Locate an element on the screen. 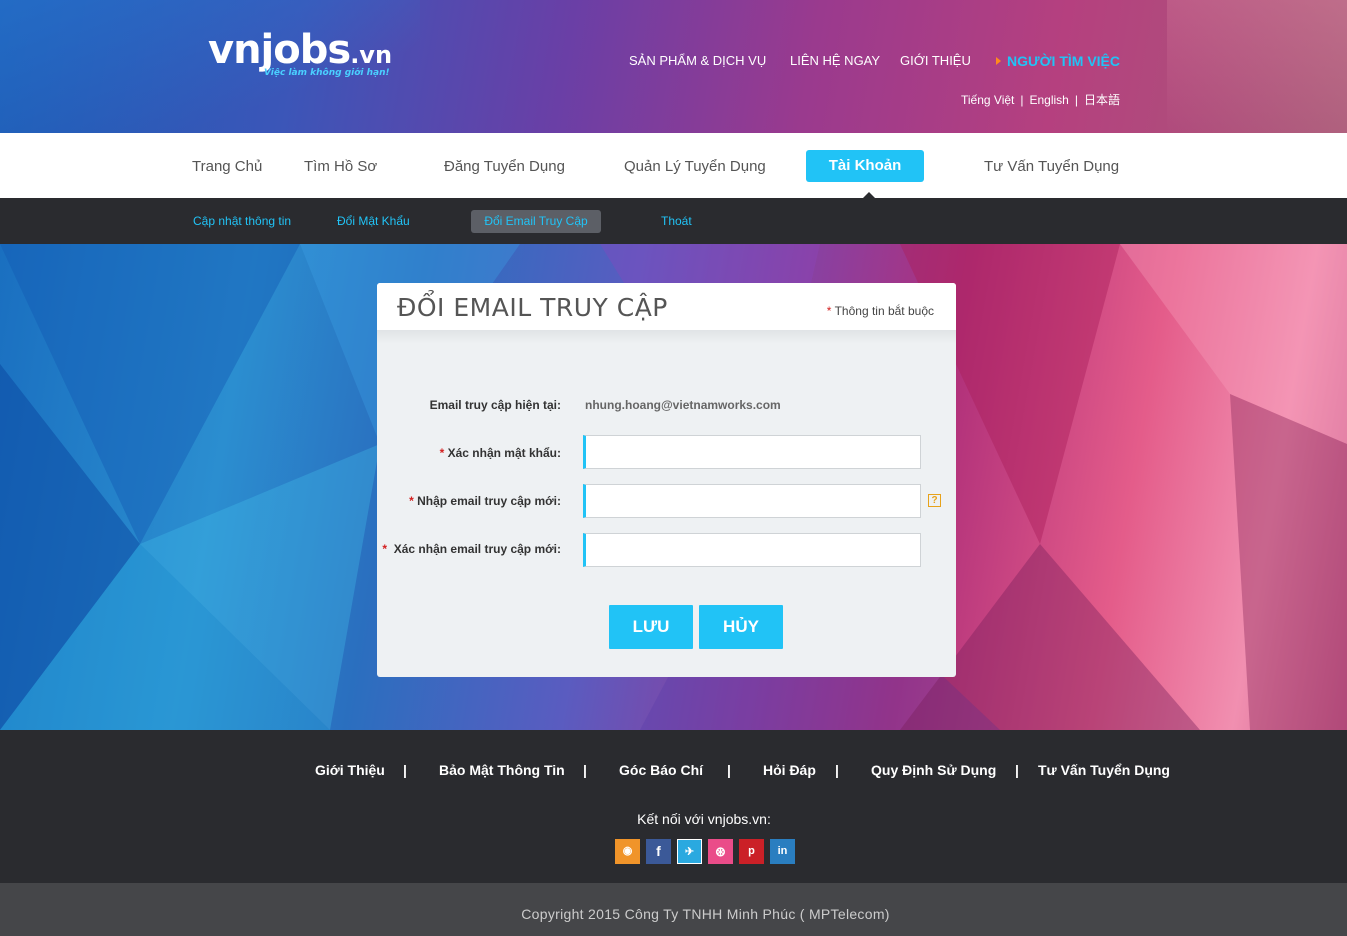 The width and height of the screenshot is (1347, 936). topnav-about: GIỚI THIỆU is located at coordinates (935, 60).